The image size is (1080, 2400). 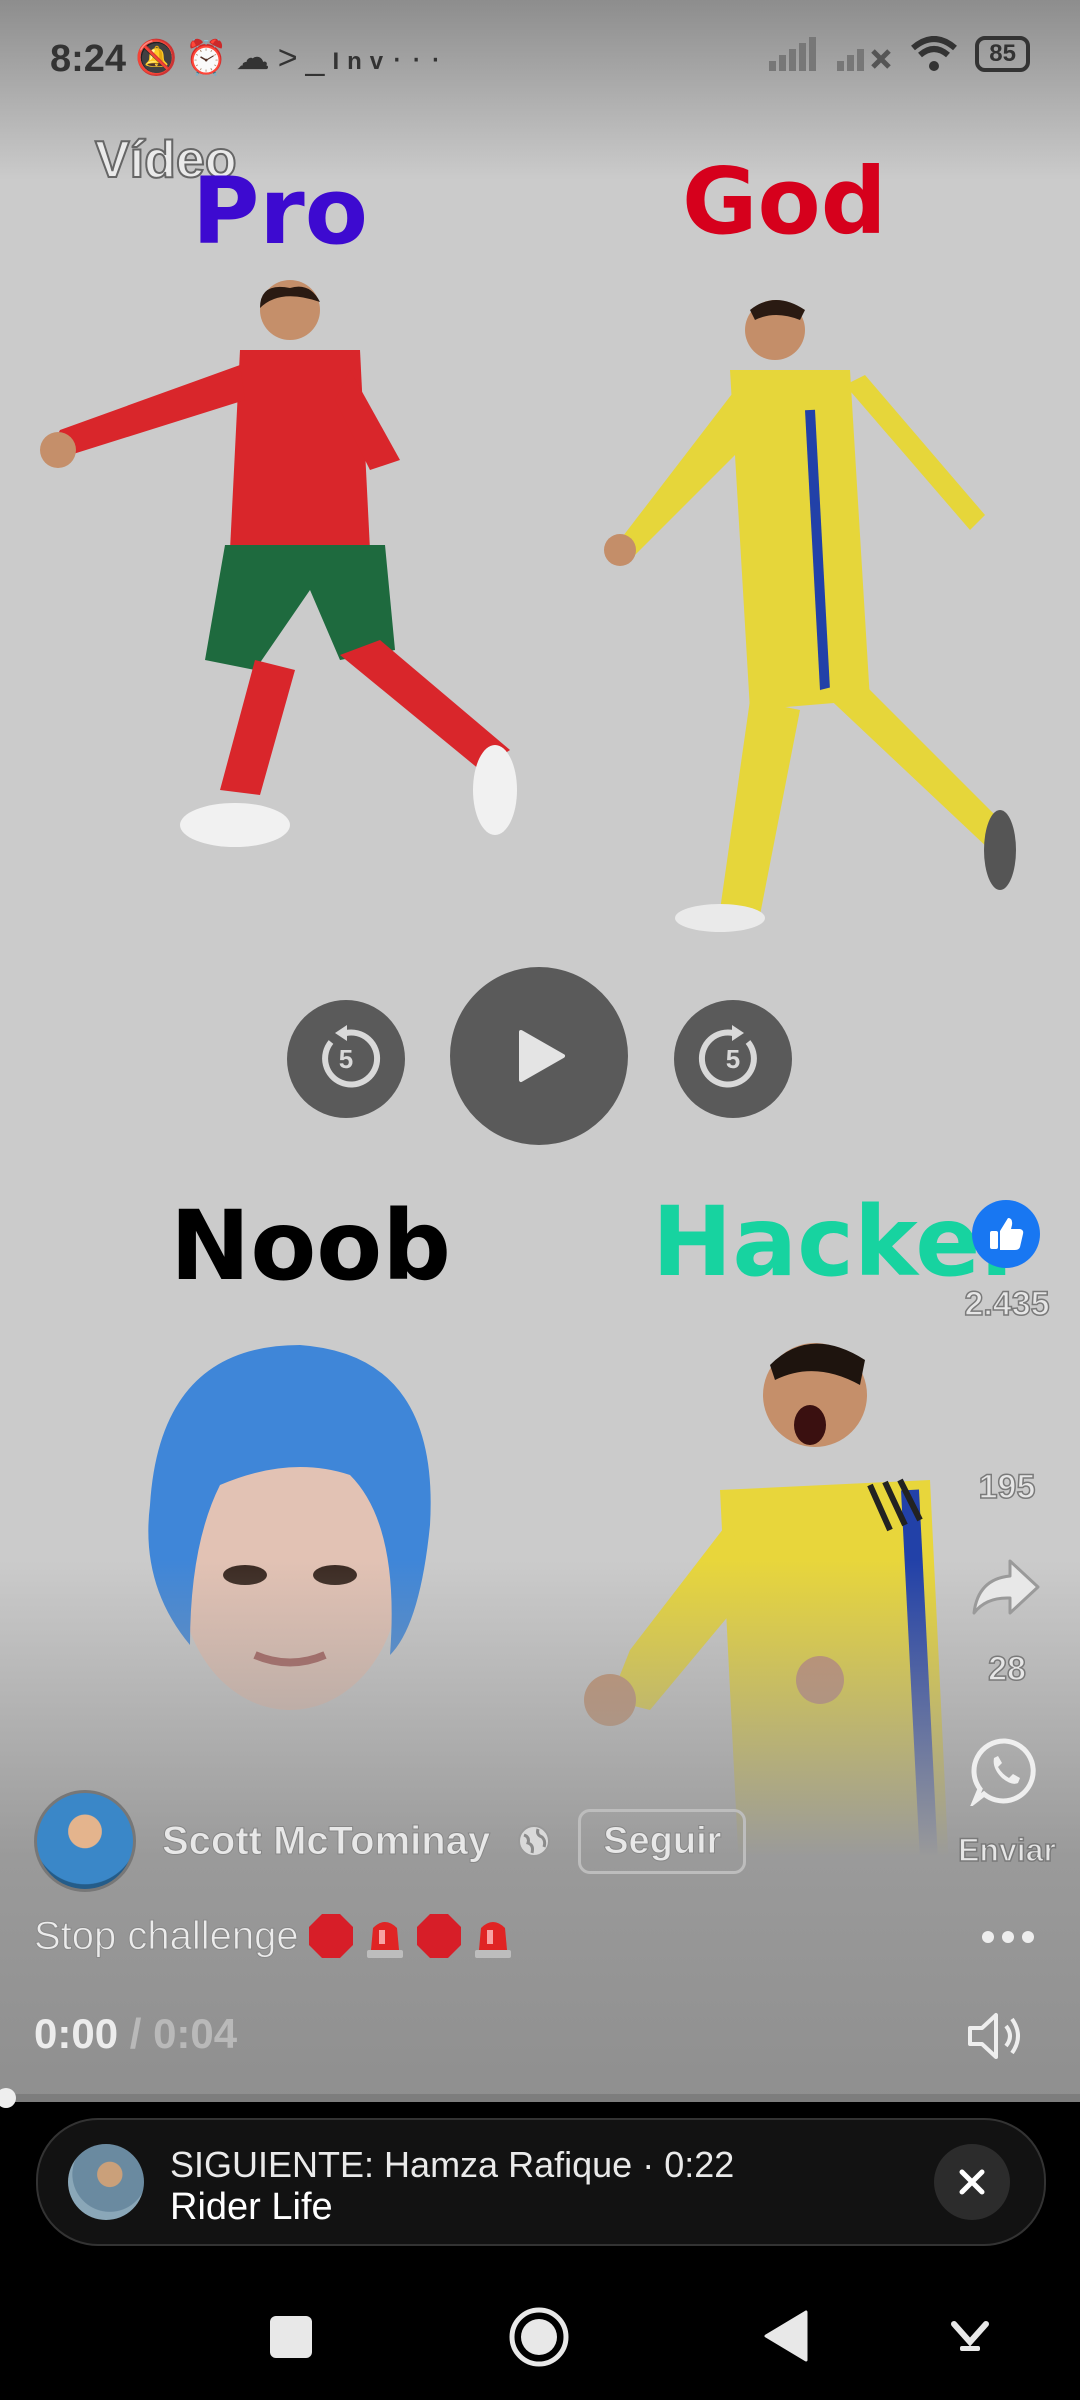 I want to click on up-next-prefix: SIGUIENTE:, so click(x=272, y=2164).